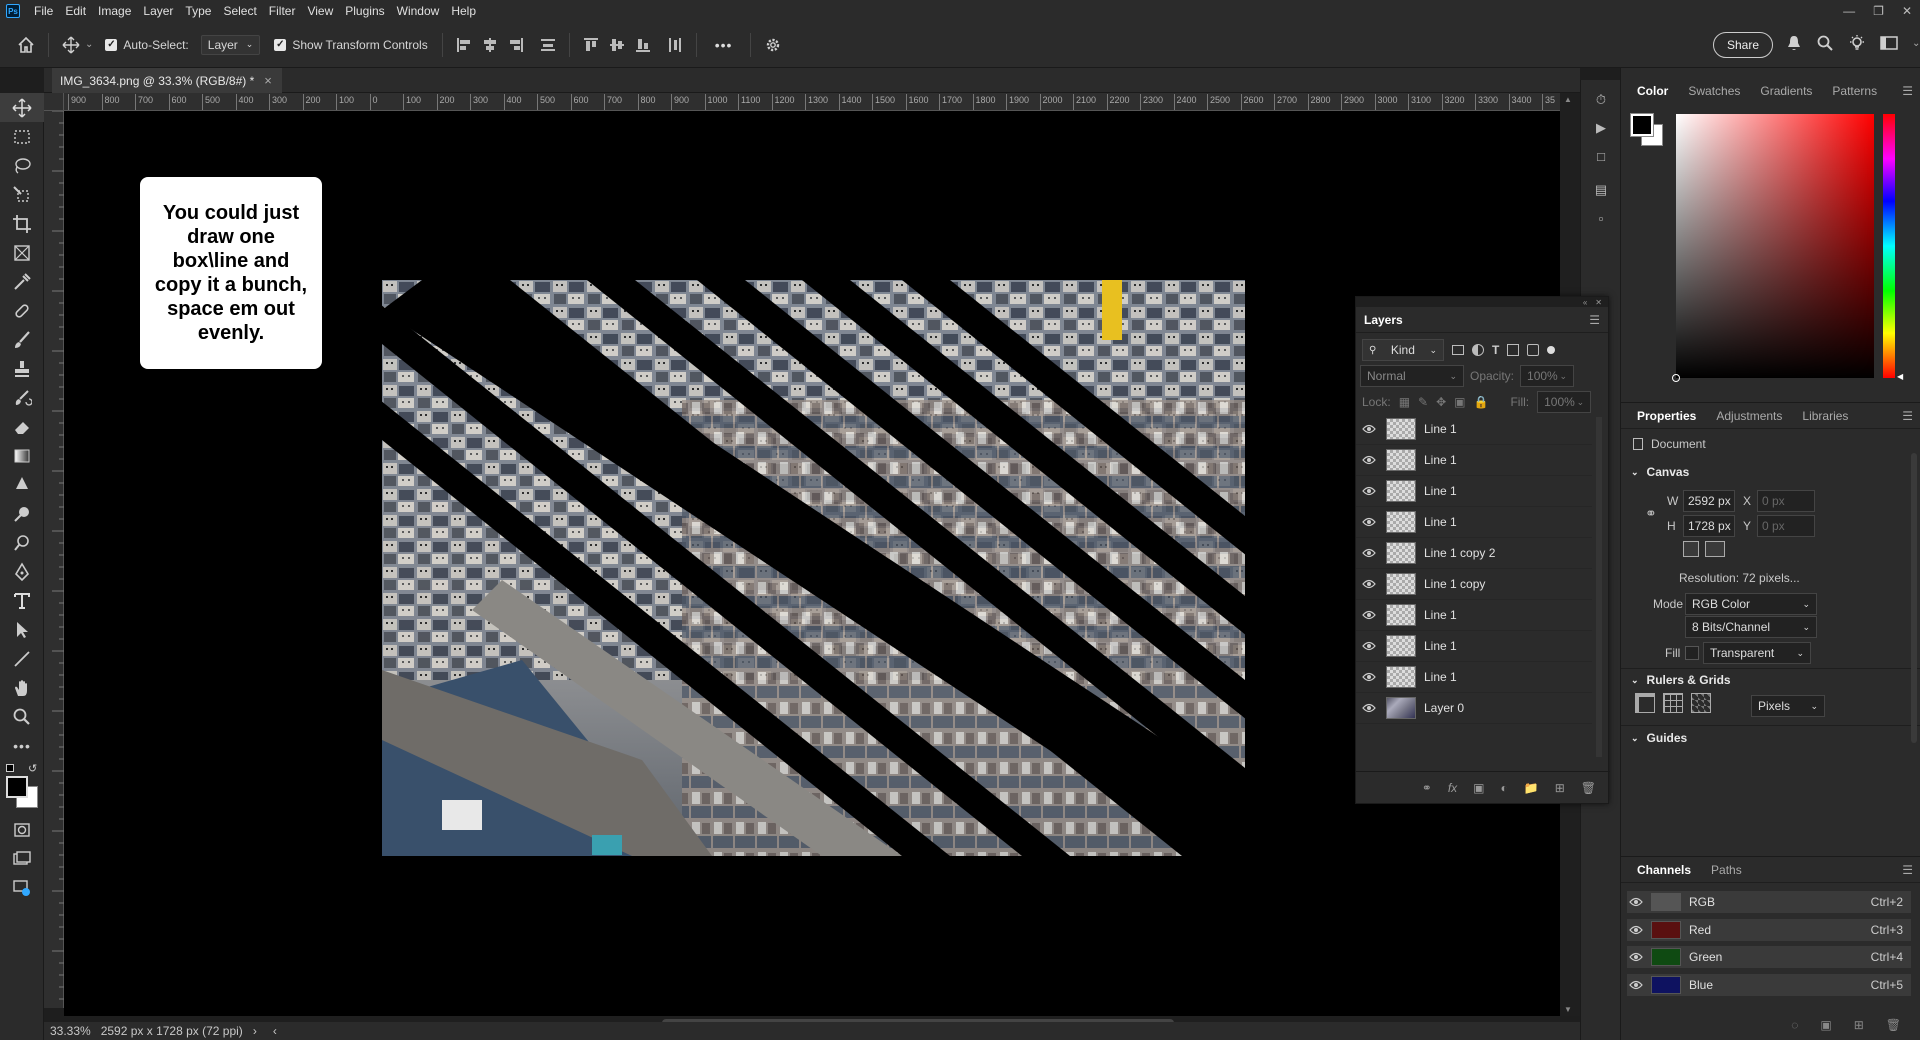 The height and width of the screenshot is (1040, 1920). Describe the element at coordinates (724, 45) in the screenshot. I see `more-options-icon: •••` at that location.